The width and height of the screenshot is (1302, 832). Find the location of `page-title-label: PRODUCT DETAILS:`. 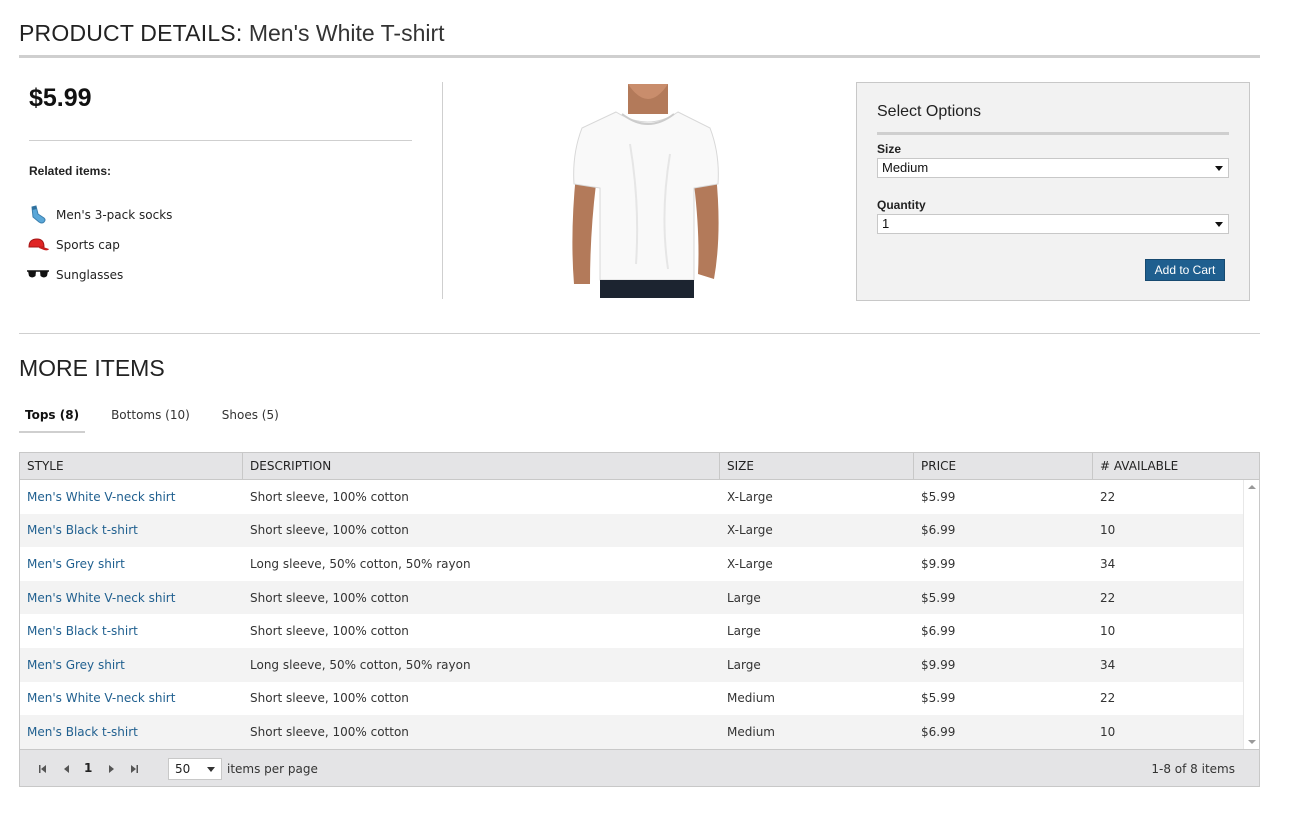

page-title-label: PRODUCT DETAILS: is located at coordinates (131, 33).